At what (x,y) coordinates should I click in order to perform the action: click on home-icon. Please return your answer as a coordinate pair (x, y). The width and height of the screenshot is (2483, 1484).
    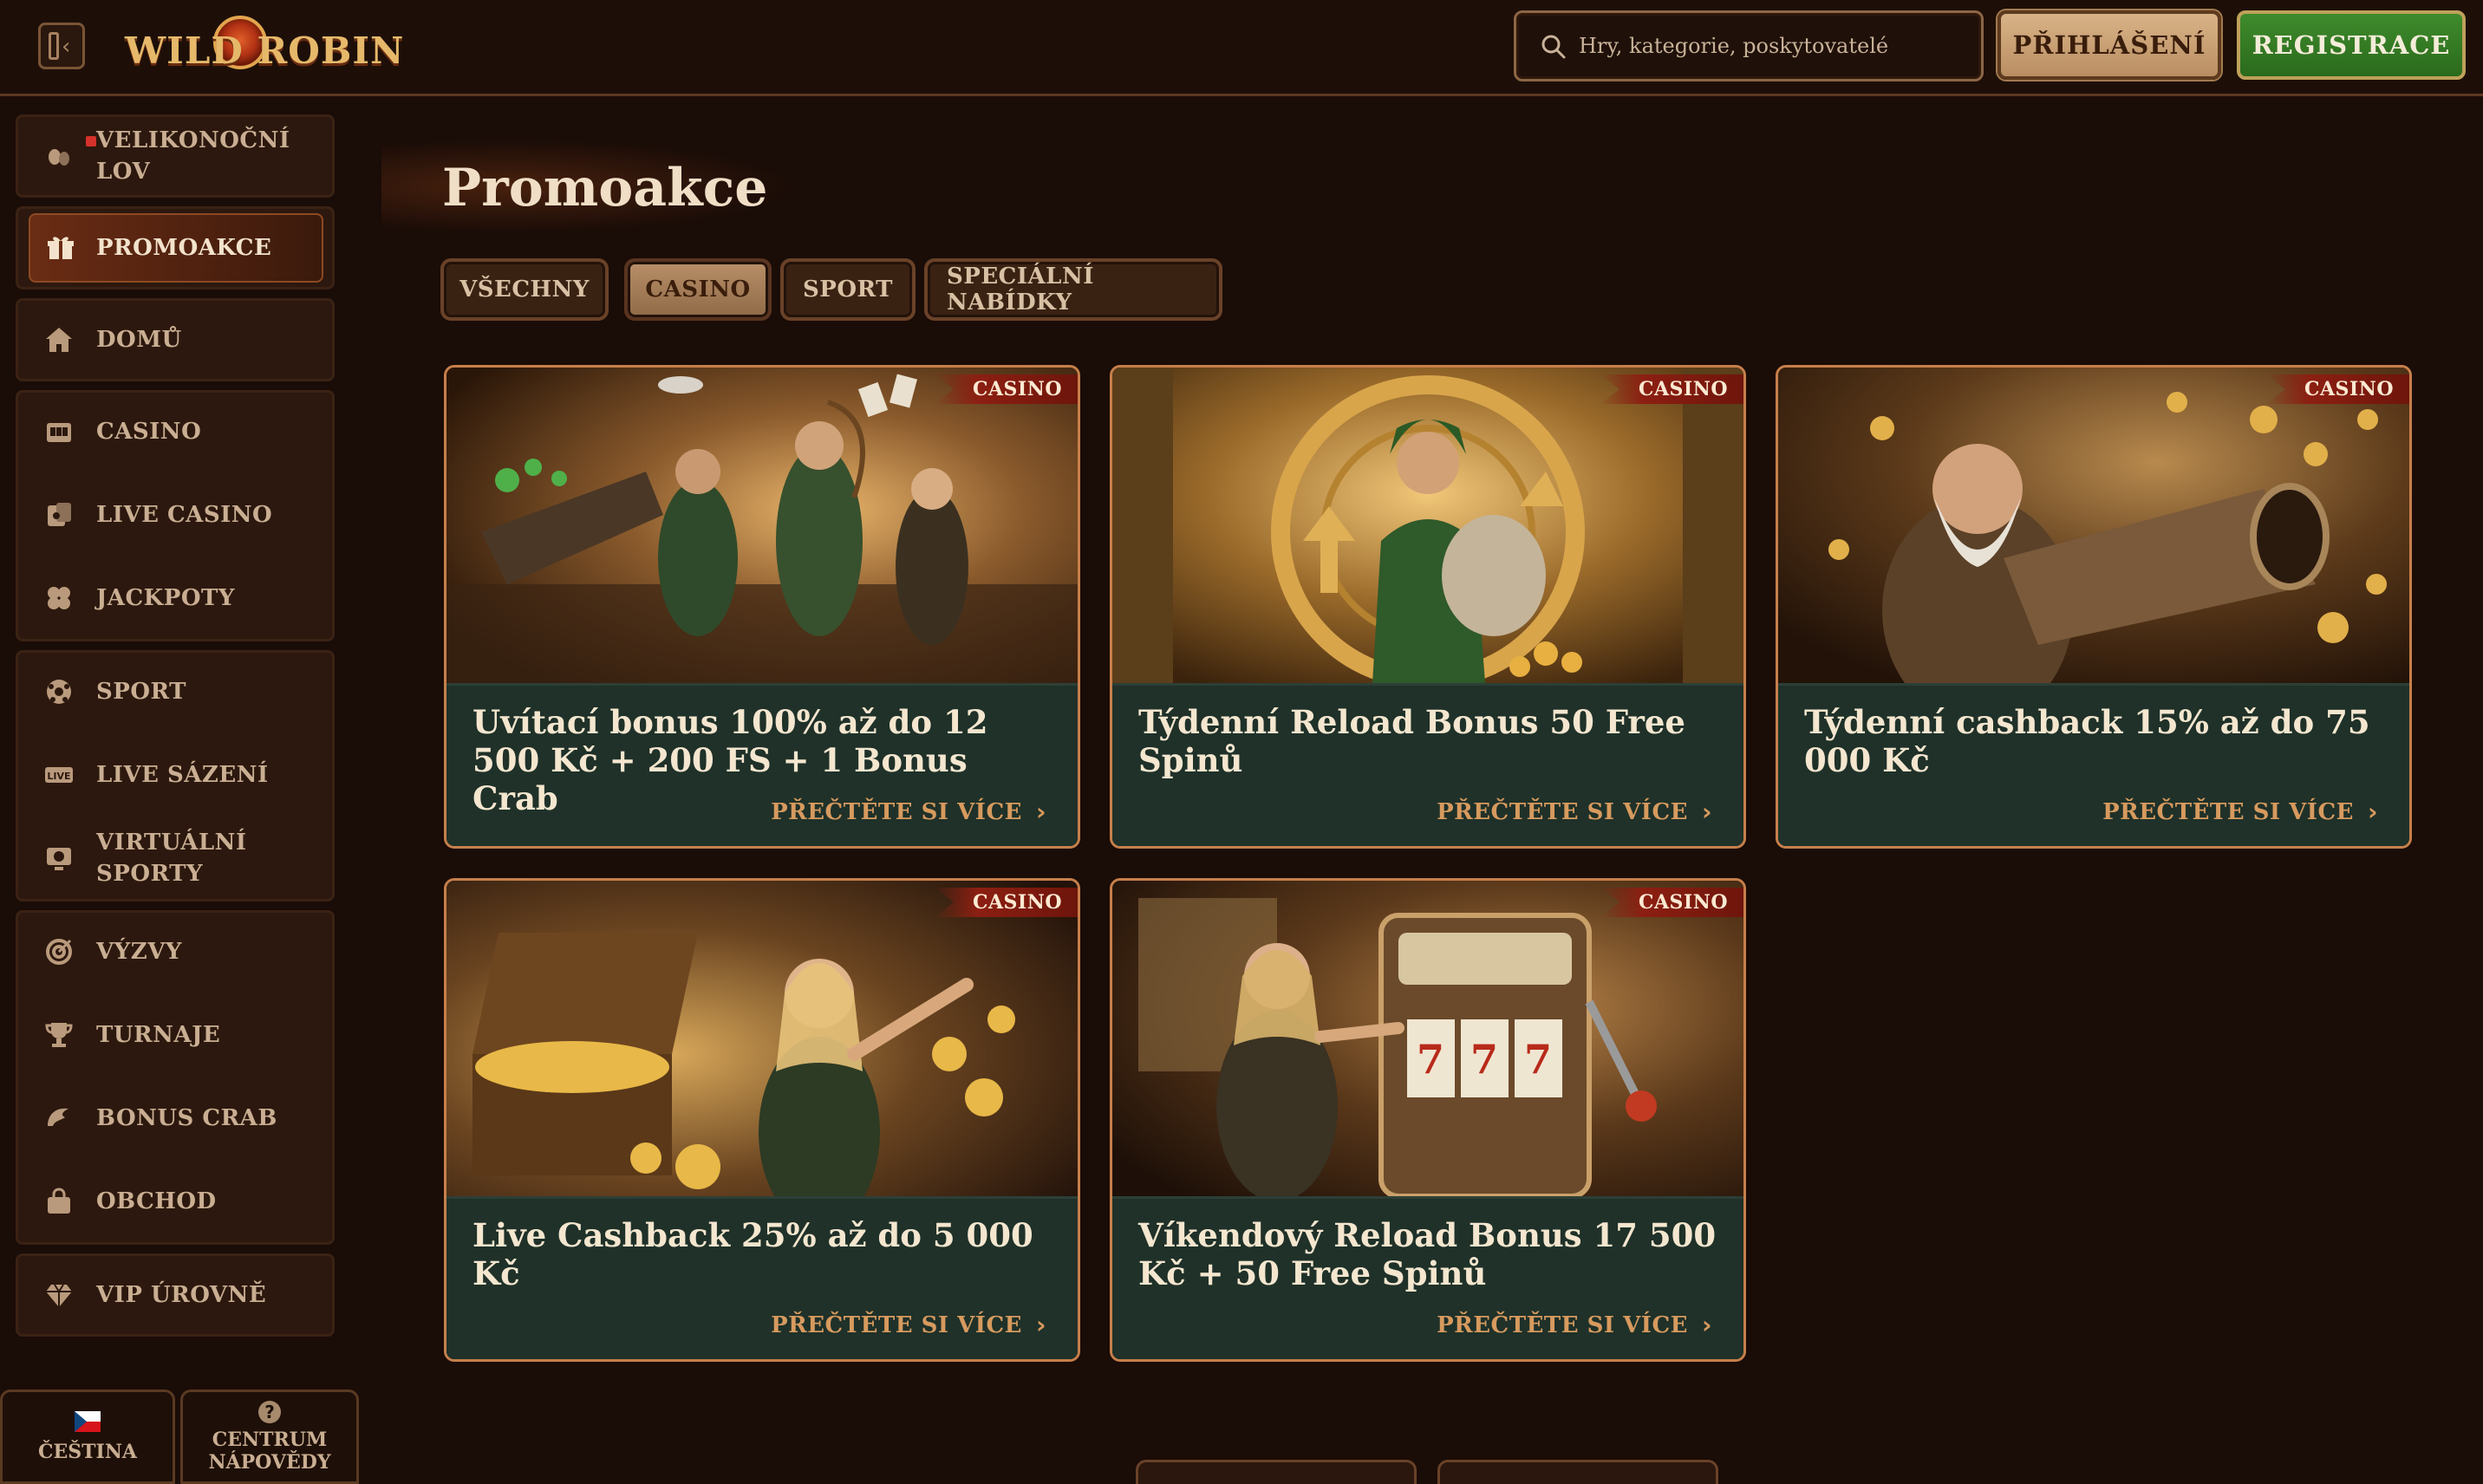
    Looking at the image, I should click on (59, 340).